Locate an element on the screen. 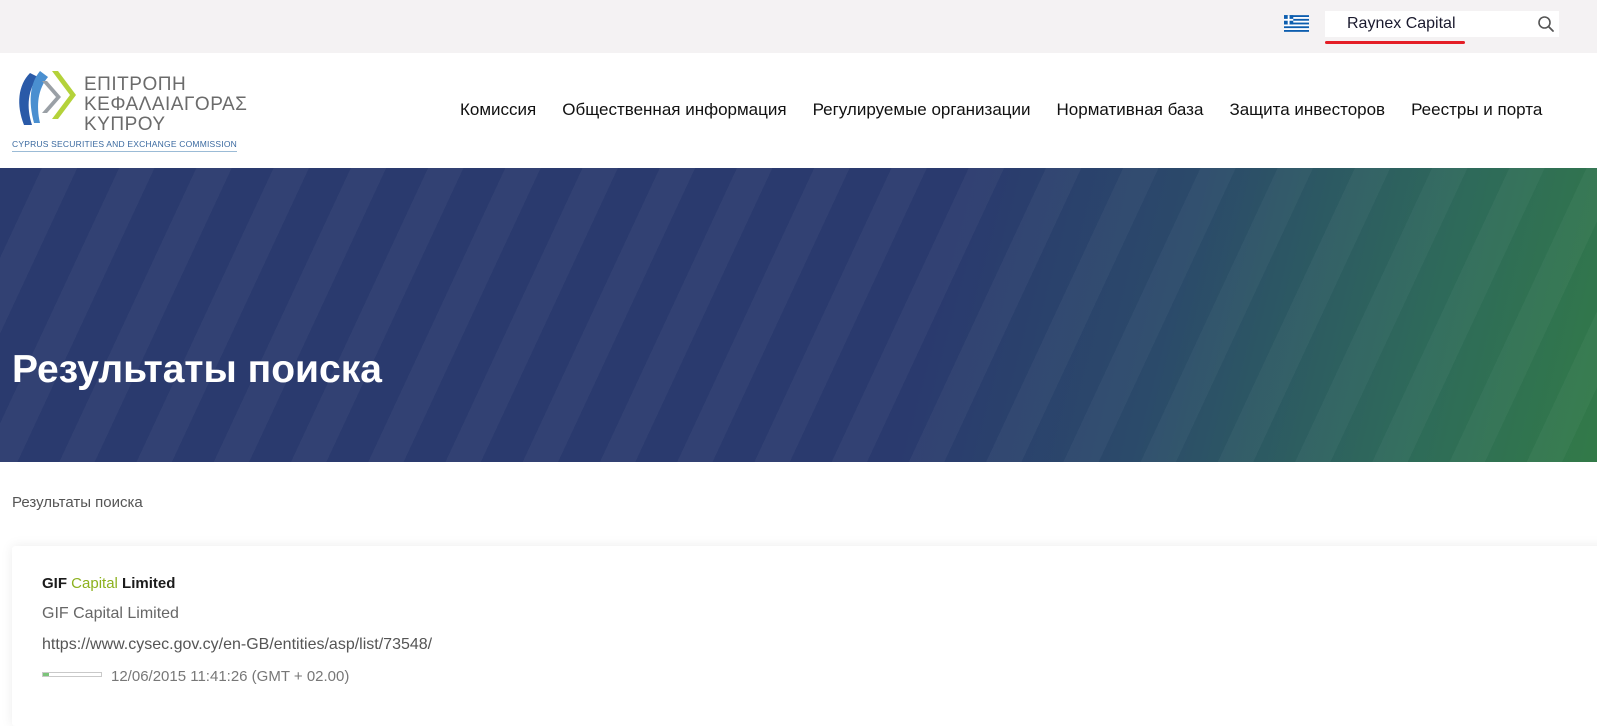 The width and height of the screenshot is (1597, 726). result-description: GIF Capital Limited is located at coordinates (110, 613).